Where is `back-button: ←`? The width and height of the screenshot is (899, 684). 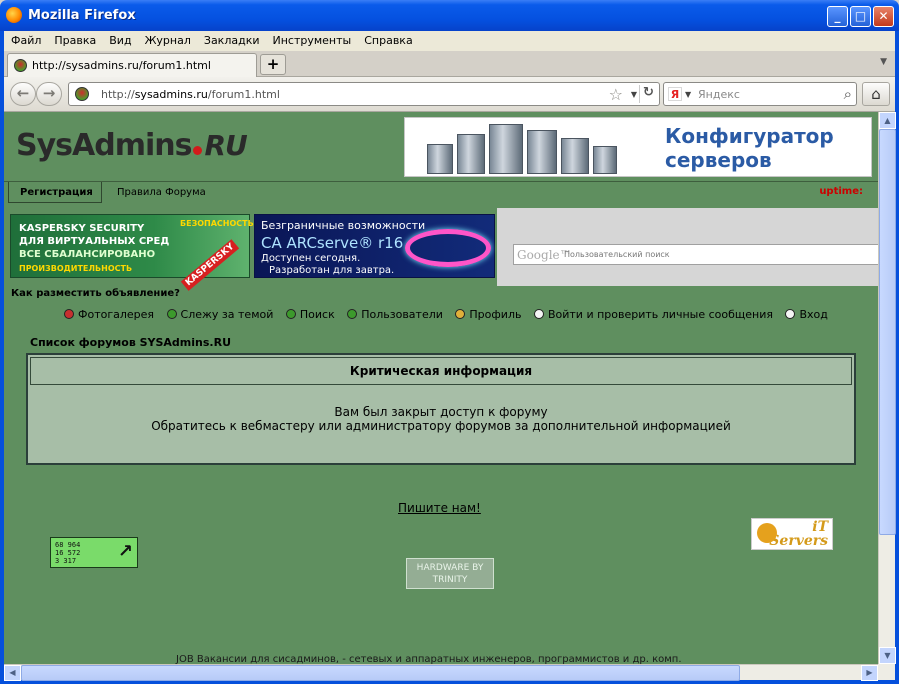 back-button: ← is located at coordinates (23, 94).